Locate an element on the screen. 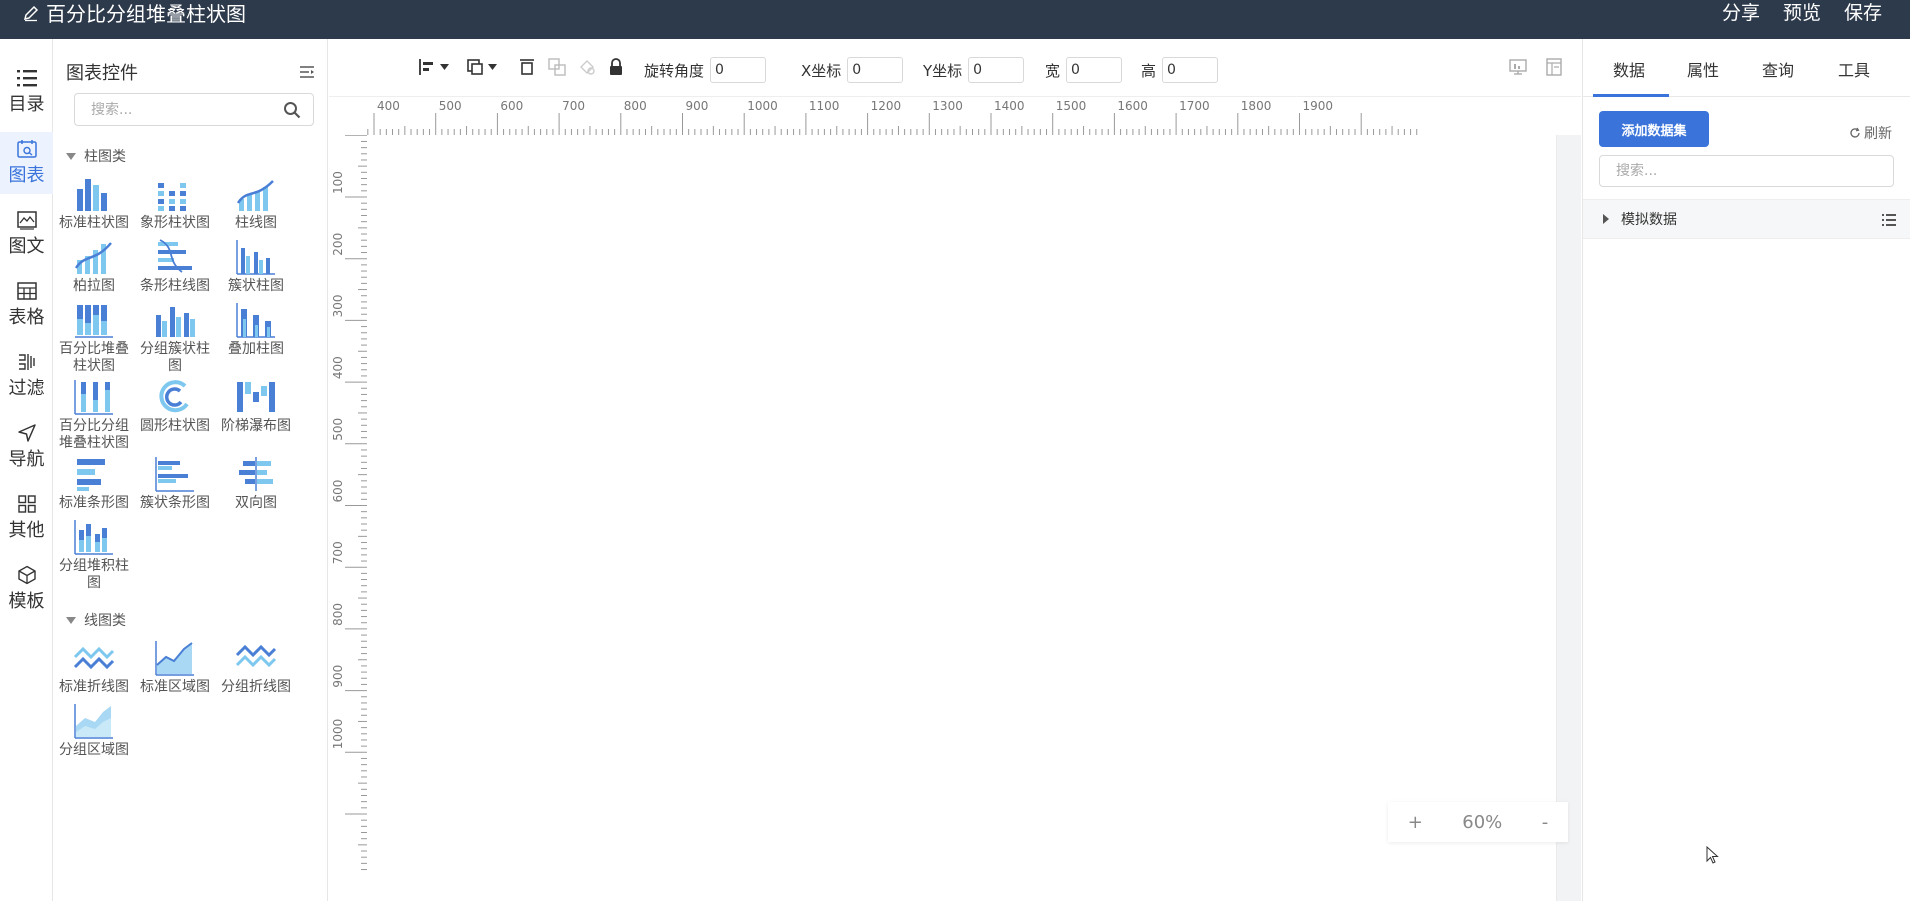 The height and width of the screenshot is (901, 1910). canvas-toolbar: 旋转角度 X坐标 Y坐标 宽 高 is located at coordinates (955, 68).